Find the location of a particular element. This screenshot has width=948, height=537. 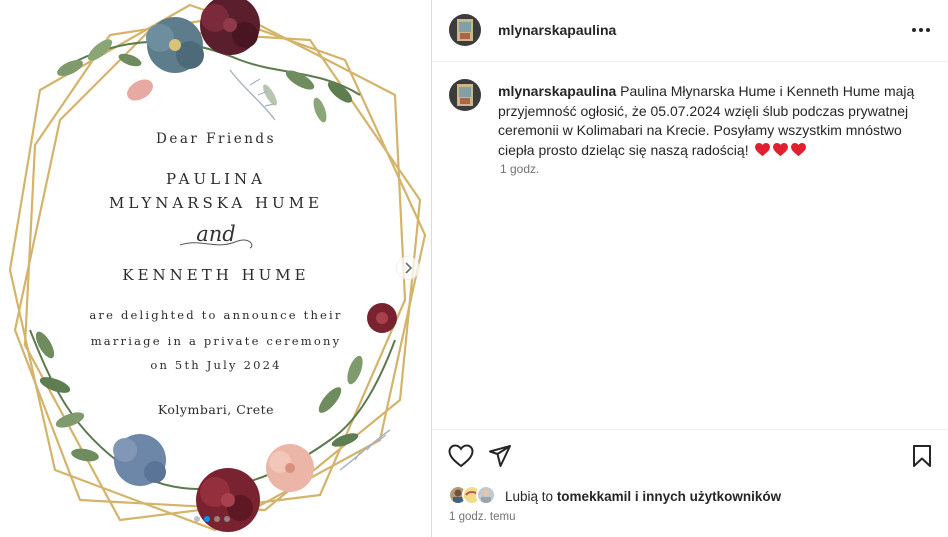

save-button is located at coordinates (922, 458).